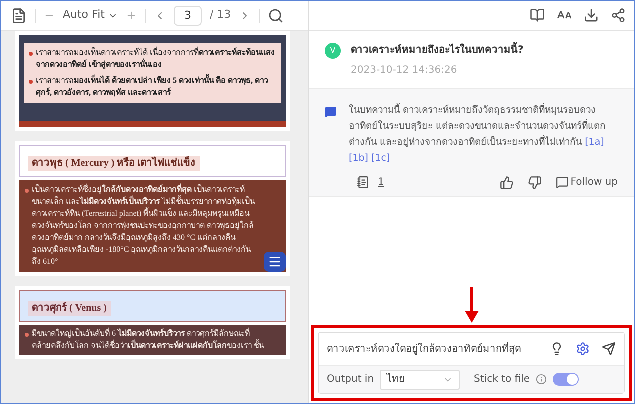 The image size is (635, 404). Describe the element at coordinates (152, 87) in the screenshot. I see `slide-text: เราสามารถมองเห็นได้ ด้วยตาเปล่า เพียง 5 ดวงเท่านั้น คือ ดาวพุธ, ดาวศุกร์, ดาวอังคาร, ดาวพฤหัส และดาวเสาร์` at that location.